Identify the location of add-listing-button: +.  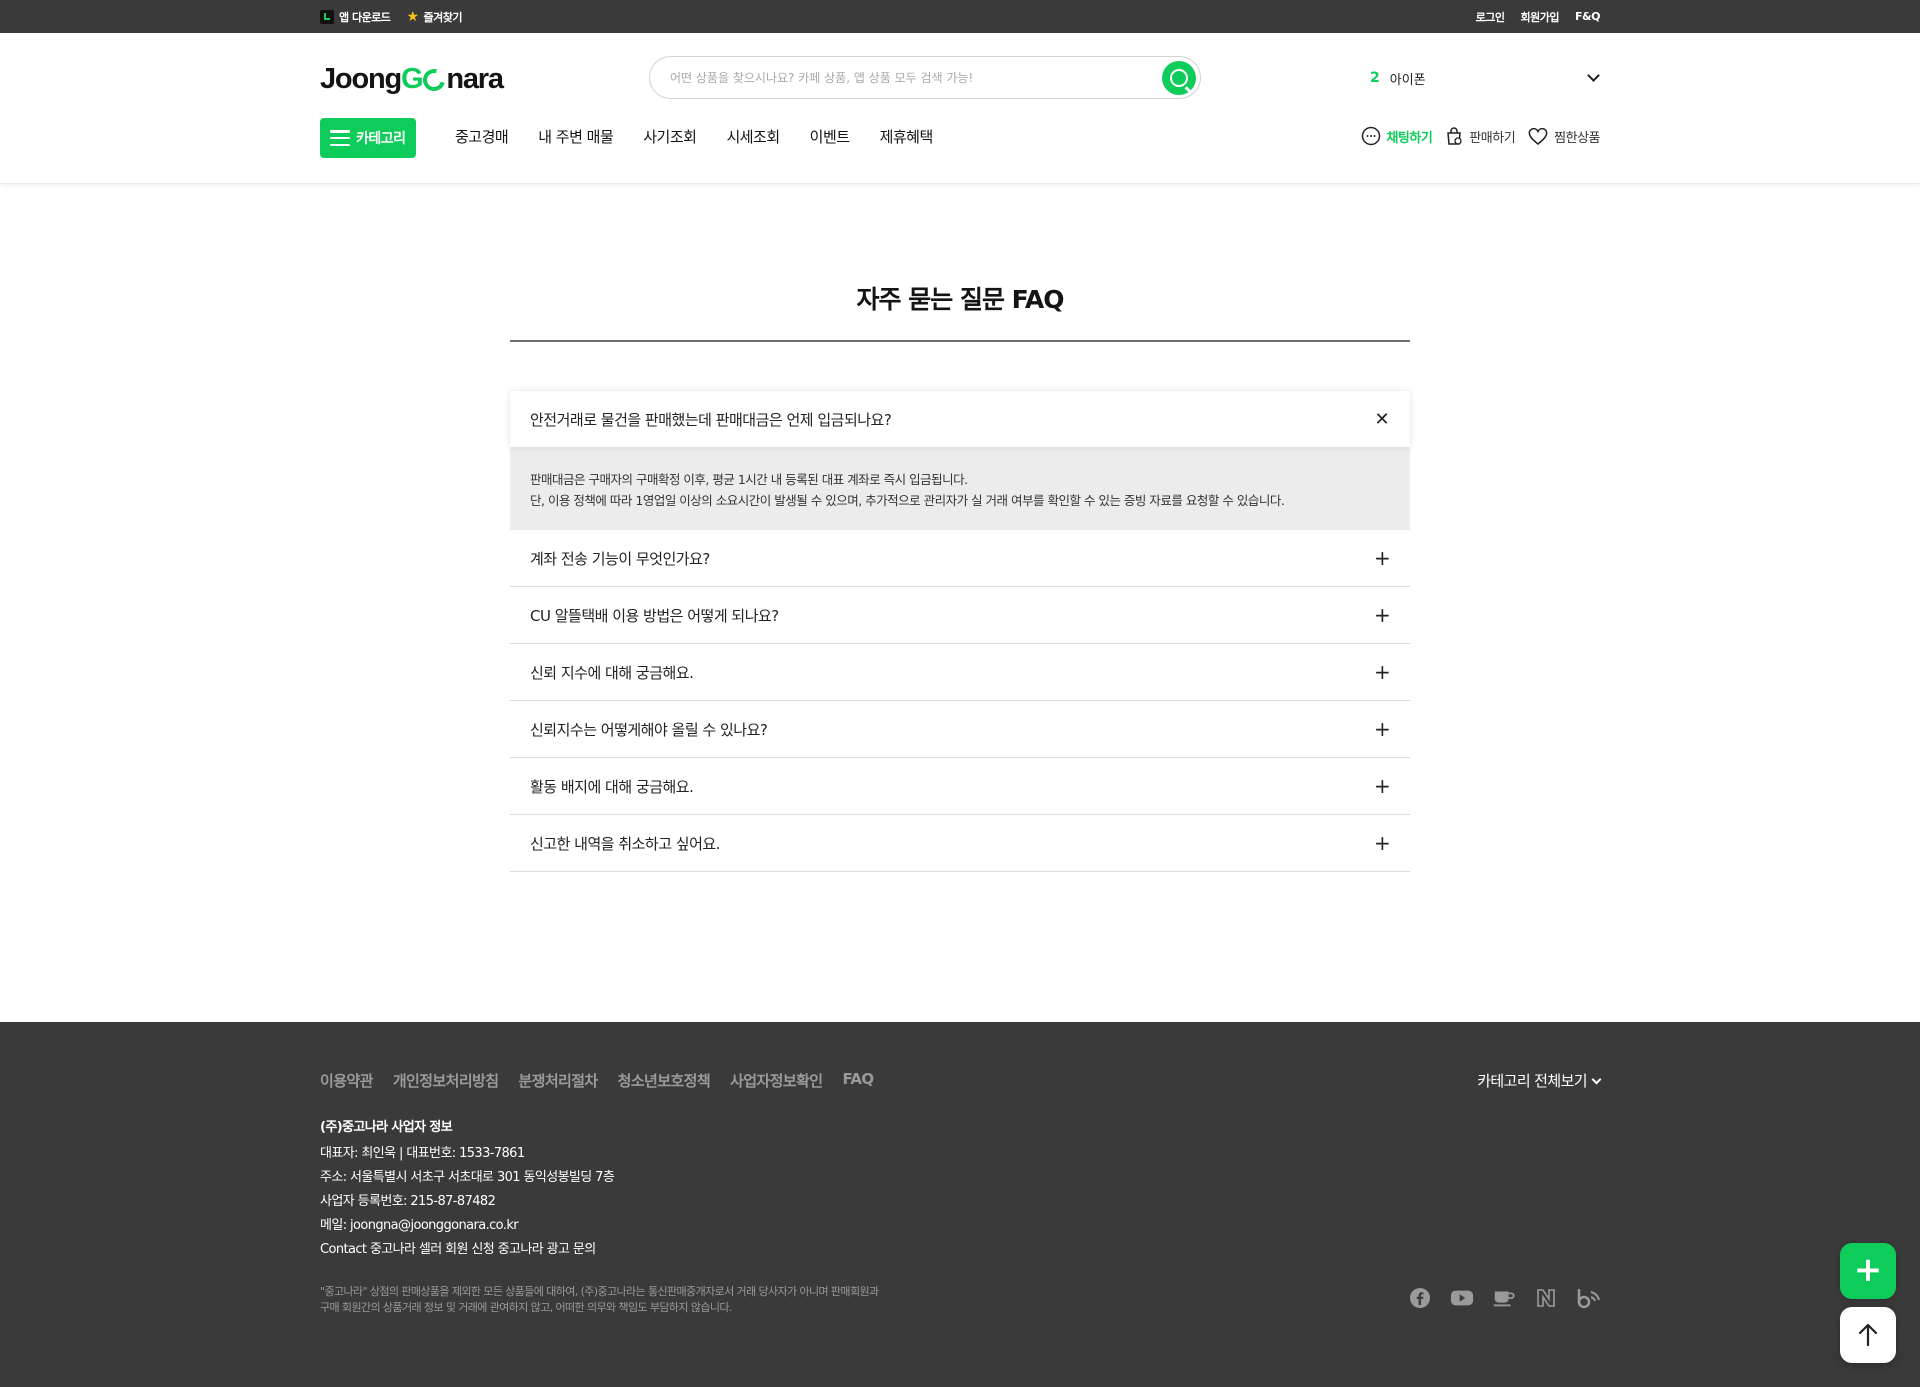
(1868, 1271).